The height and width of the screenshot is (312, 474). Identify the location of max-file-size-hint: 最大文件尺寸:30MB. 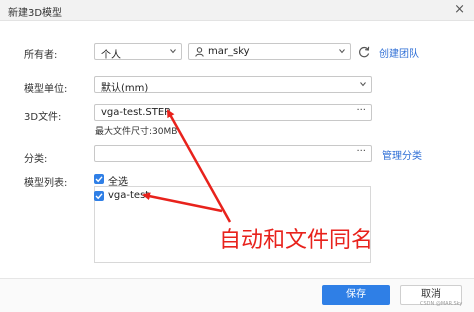
(136, 132).